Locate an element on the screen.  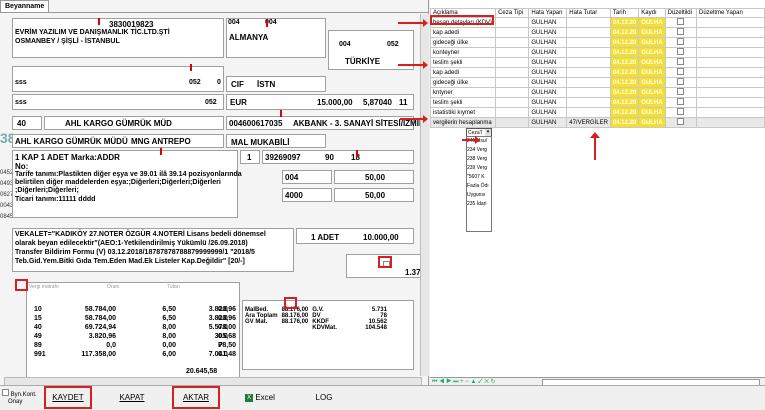
adet-field: 1 ADET 10.000,00 is located at coordinates (355, 236).